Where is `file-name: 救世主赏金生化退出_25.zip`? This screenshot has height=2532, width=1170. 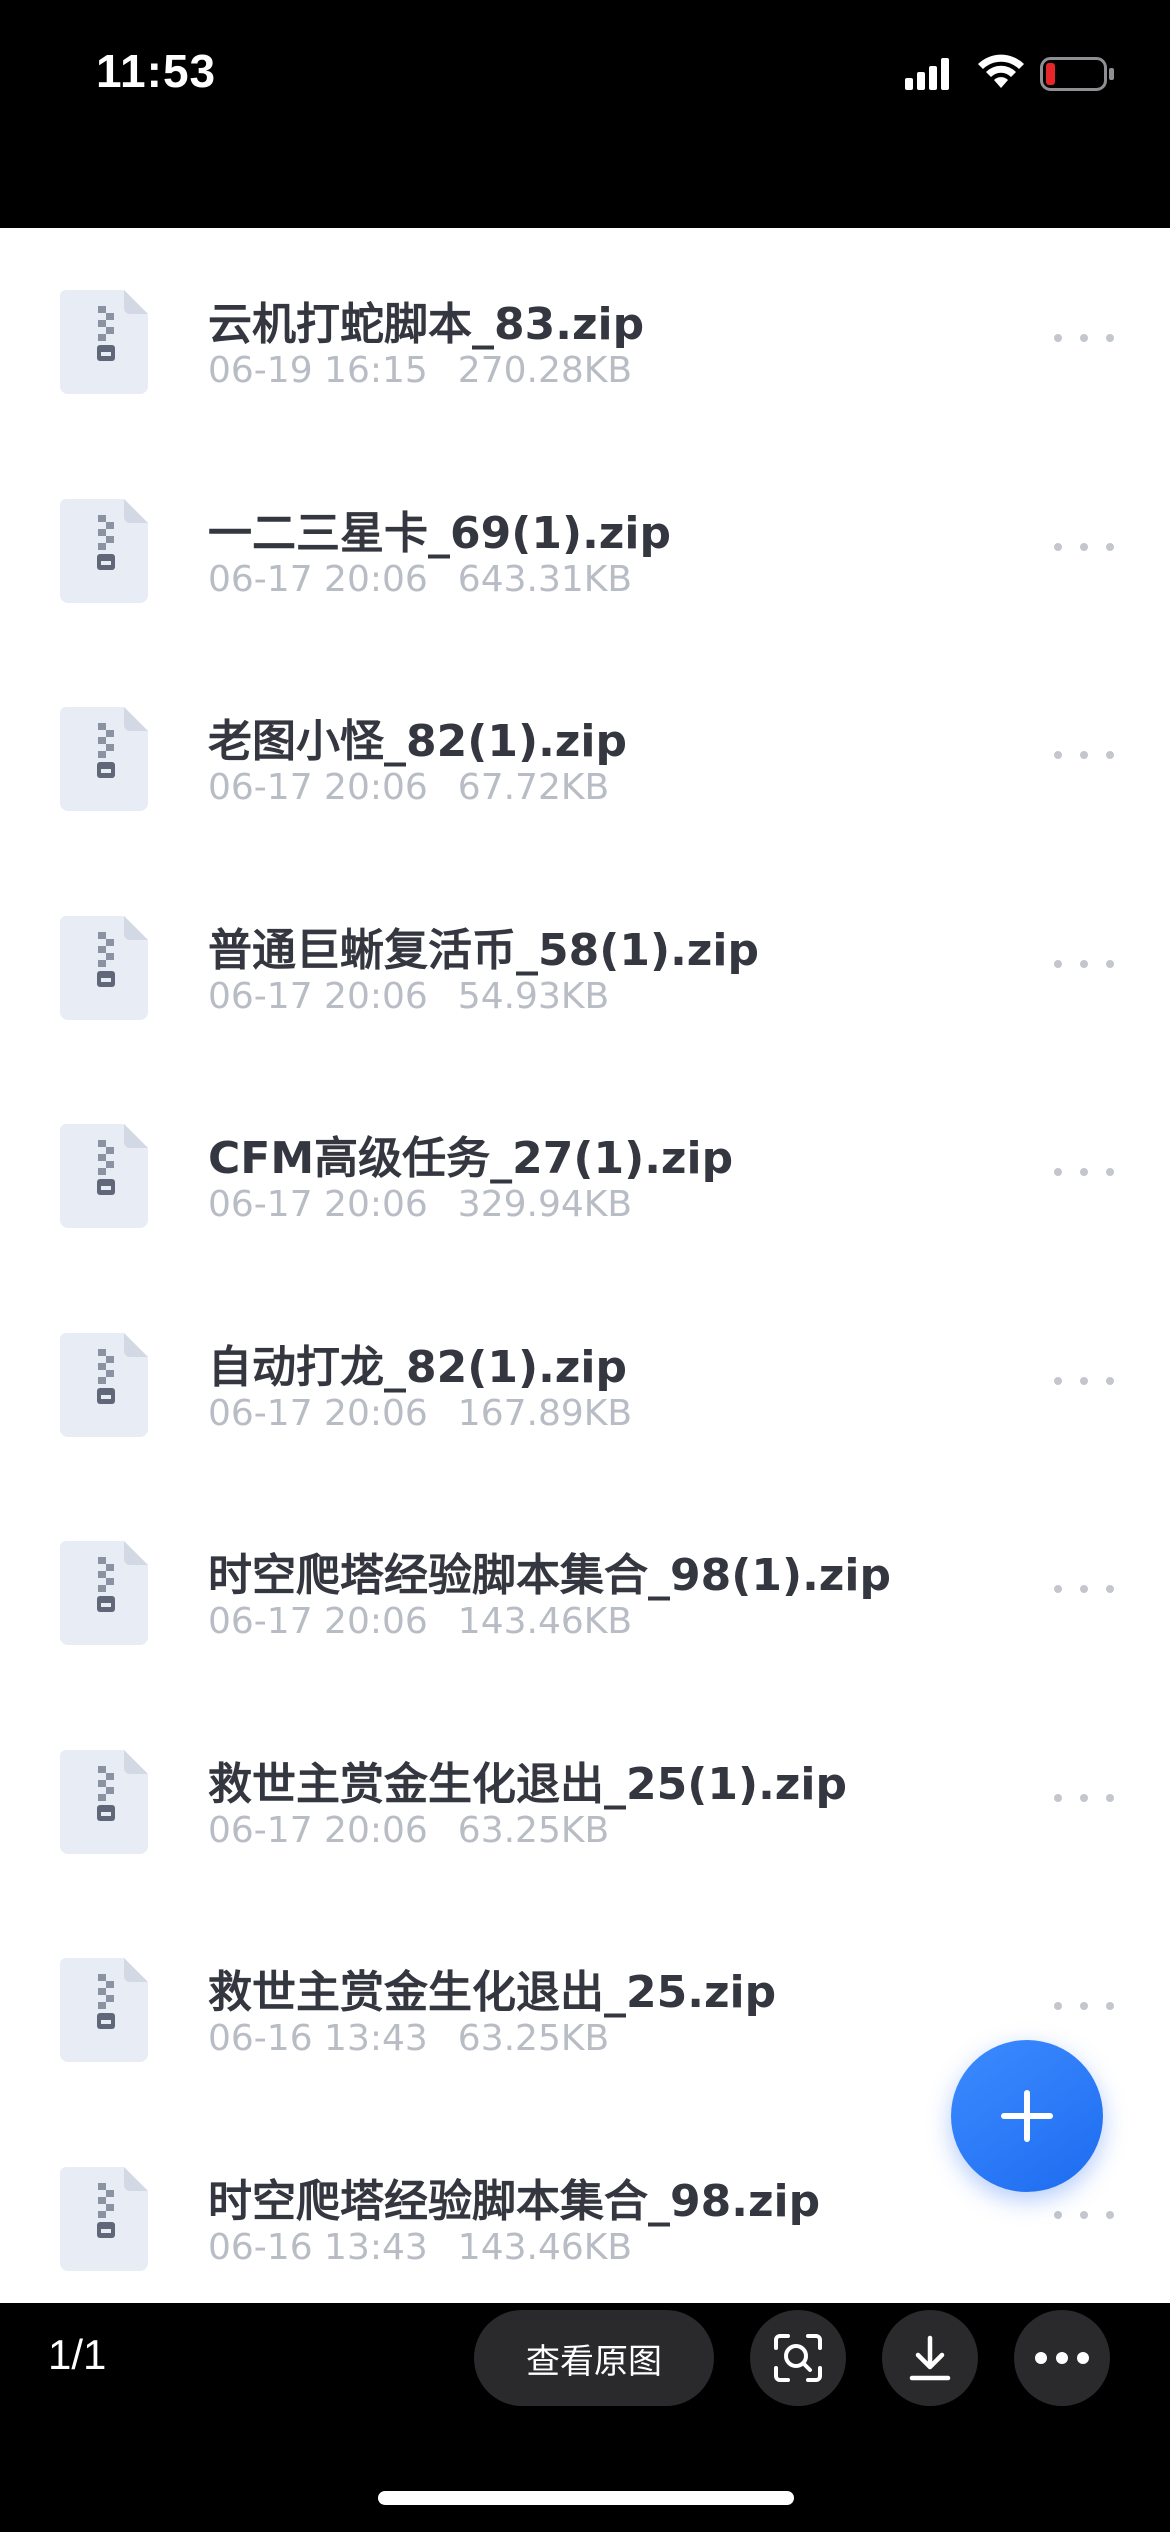 file-name: 救世主赏金生化退出_25.zip is located at coordinates (492, 1992).